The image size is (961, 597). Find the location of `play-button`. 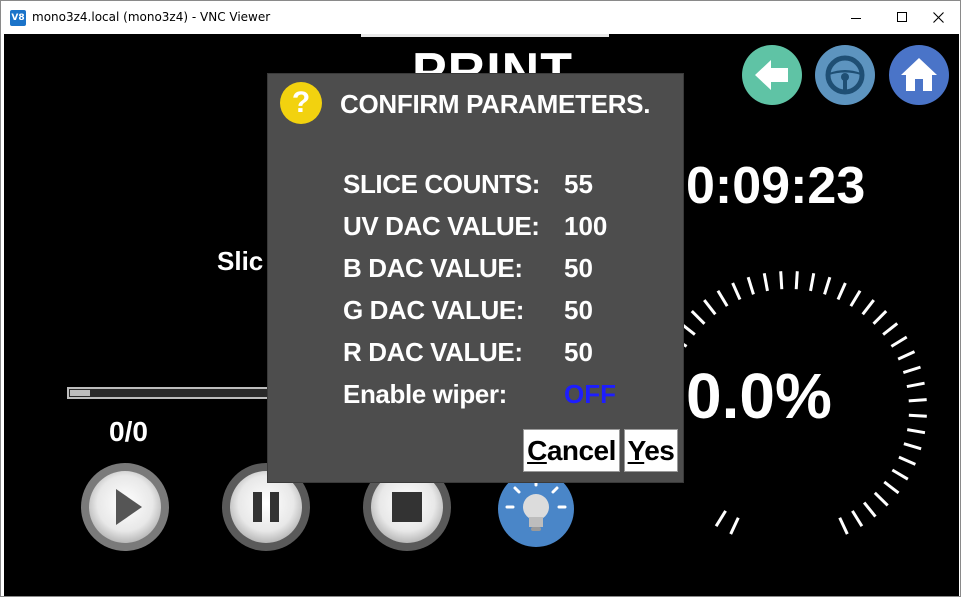

play-button is located at coordinates (125, 507).